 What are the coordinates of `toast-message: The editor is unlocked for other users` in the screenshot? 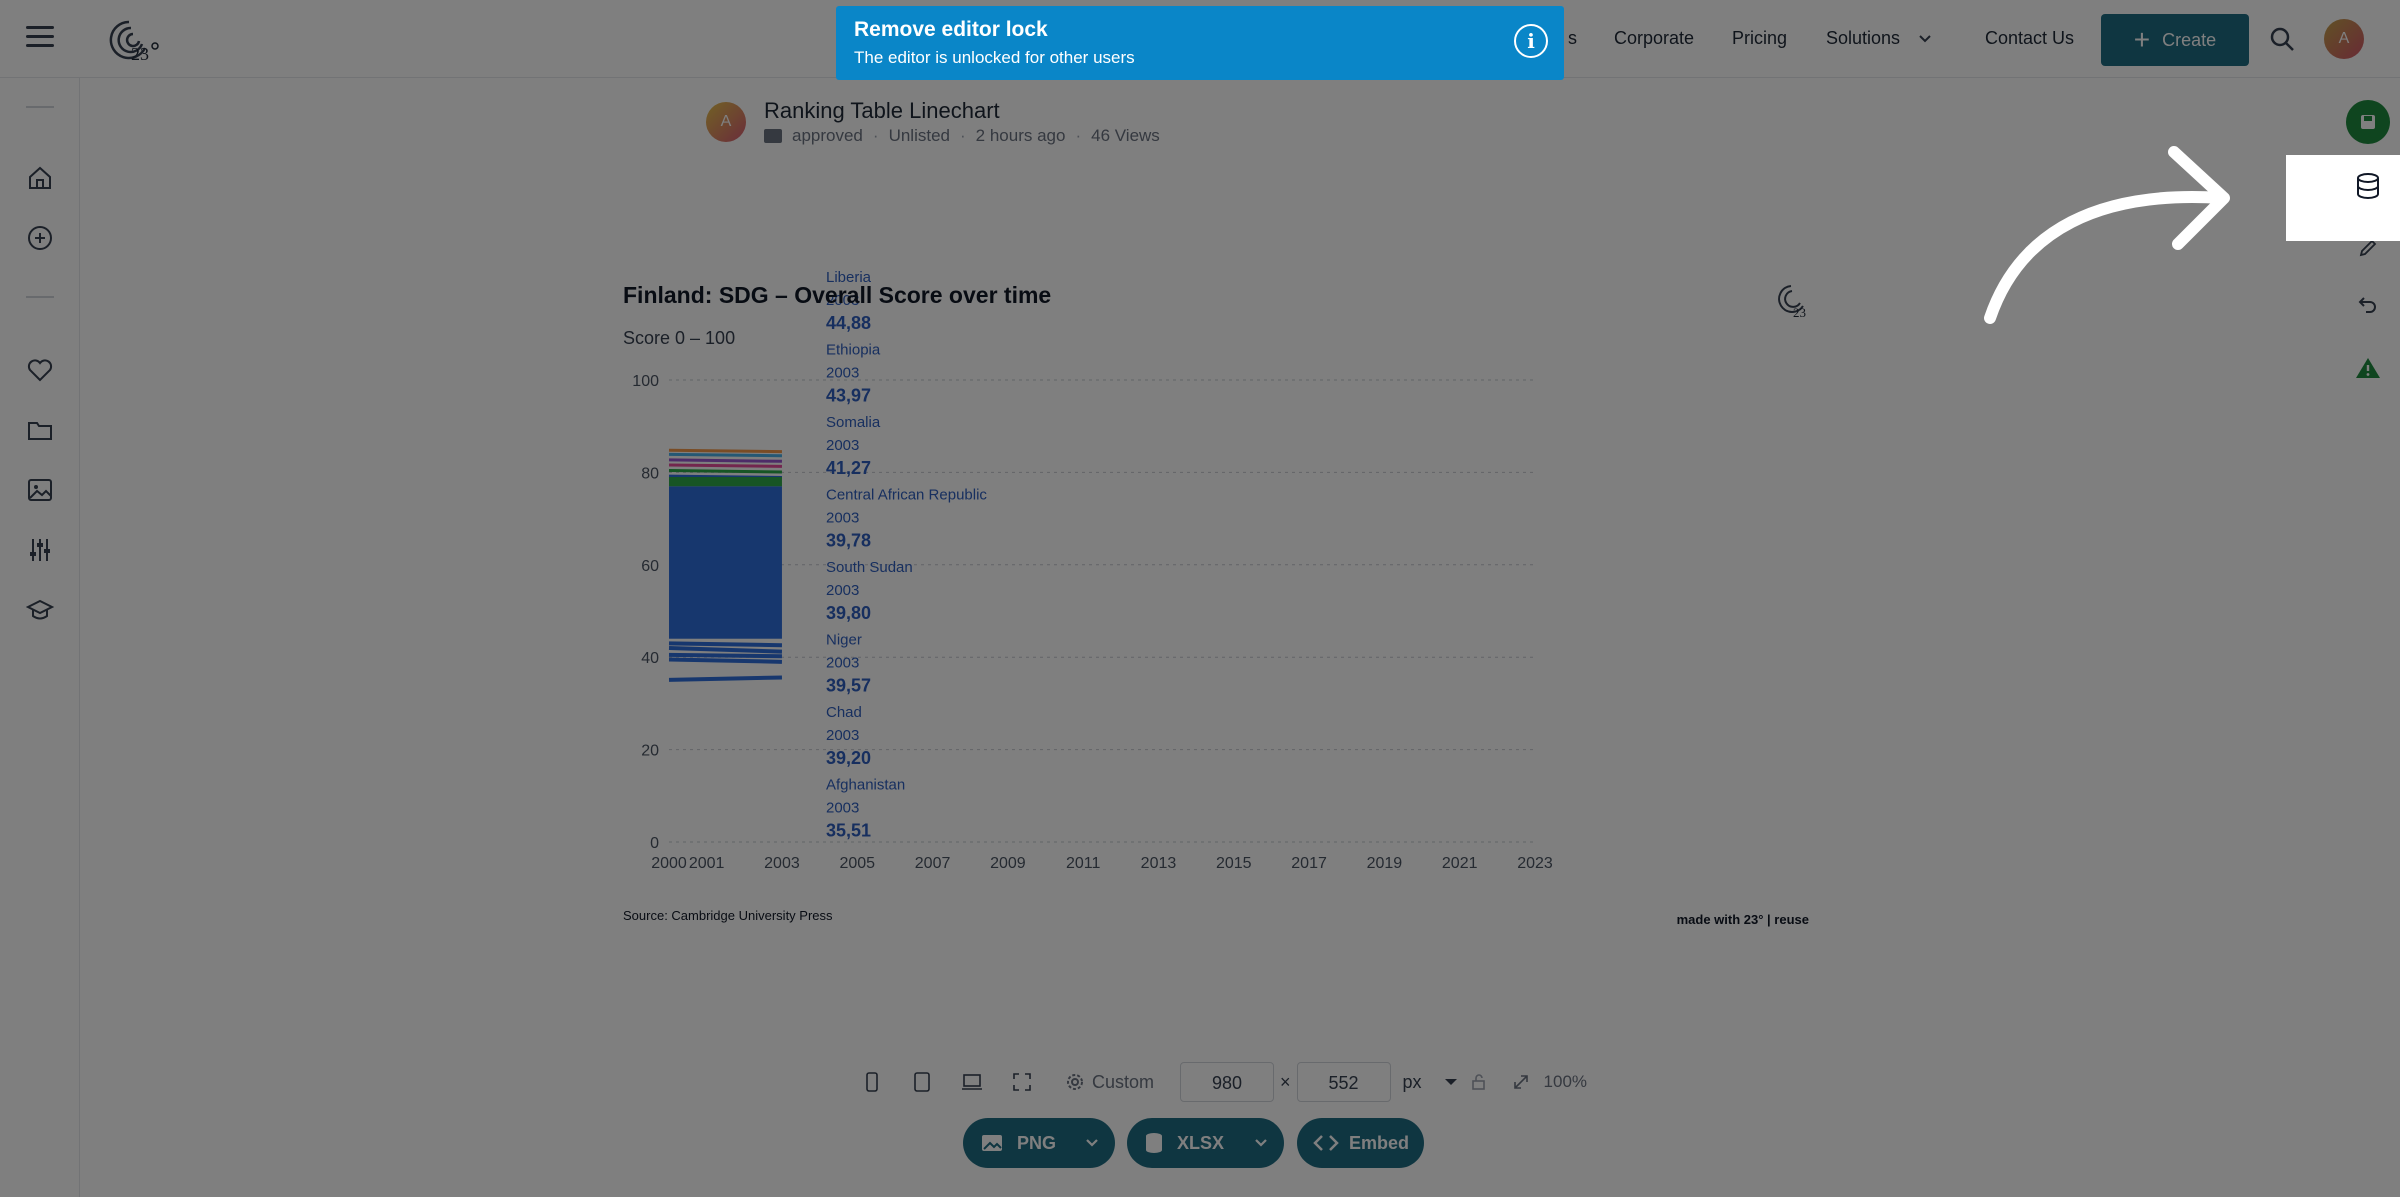 It's located at (994, 57).